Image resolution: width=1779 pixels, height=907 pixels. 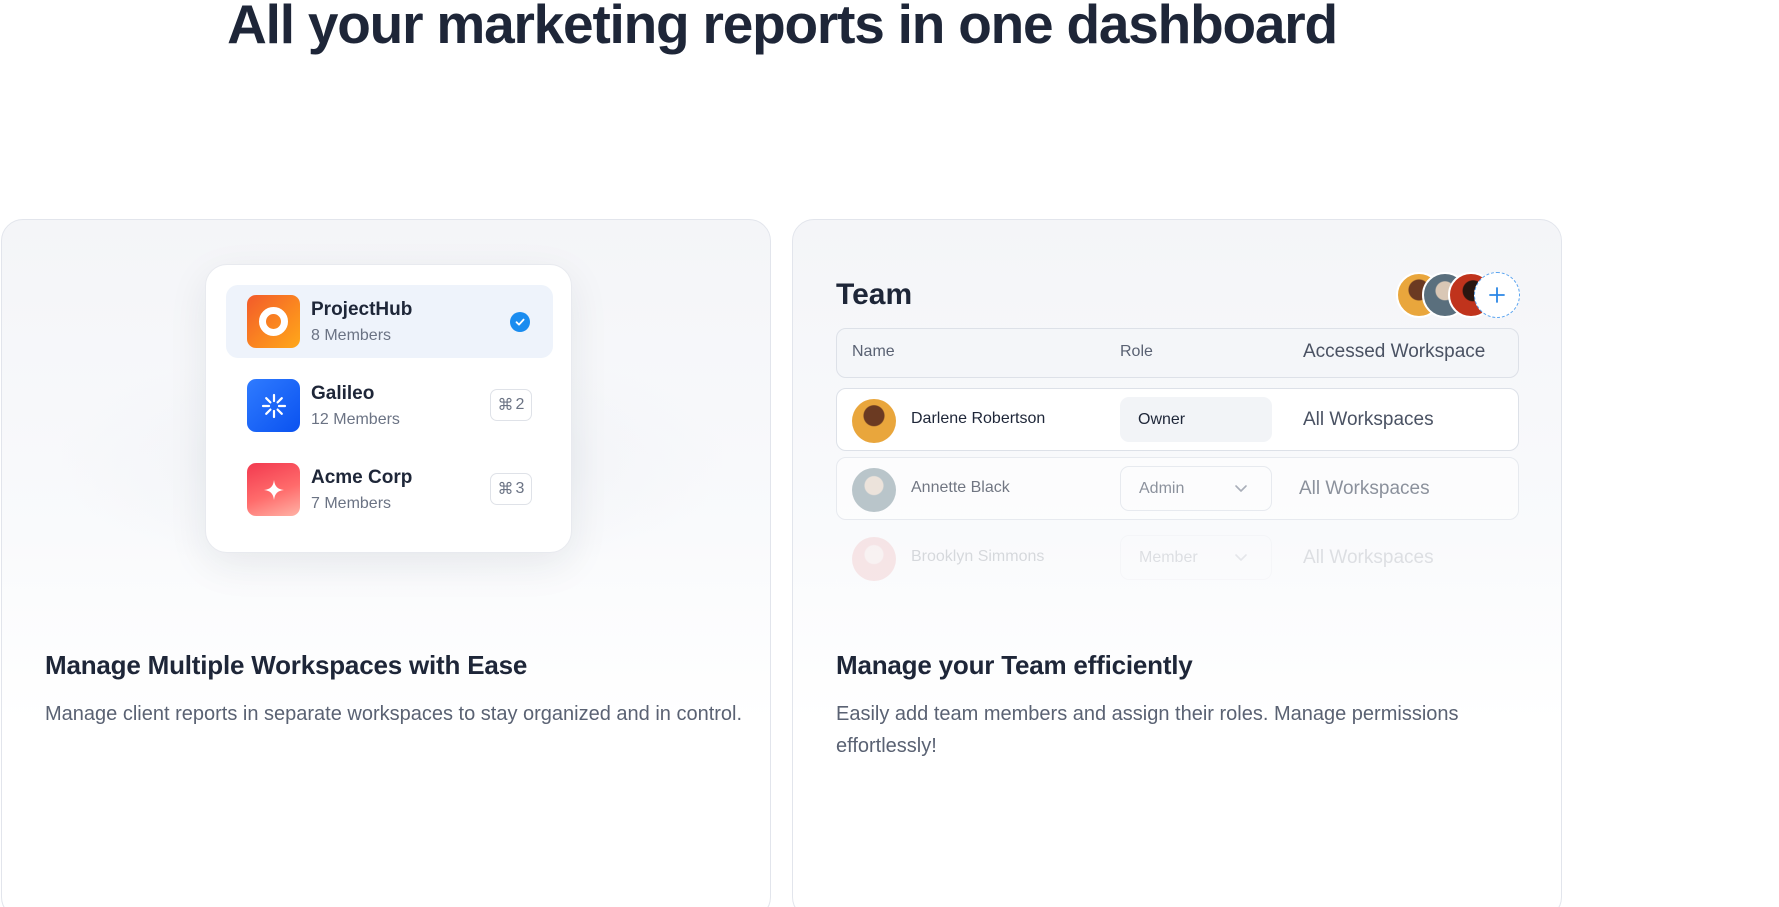 What do you see at coordinates (355, 419) in the screenshot?
I see `workspace-members: 12 Members` at bounding box center [355, 419].